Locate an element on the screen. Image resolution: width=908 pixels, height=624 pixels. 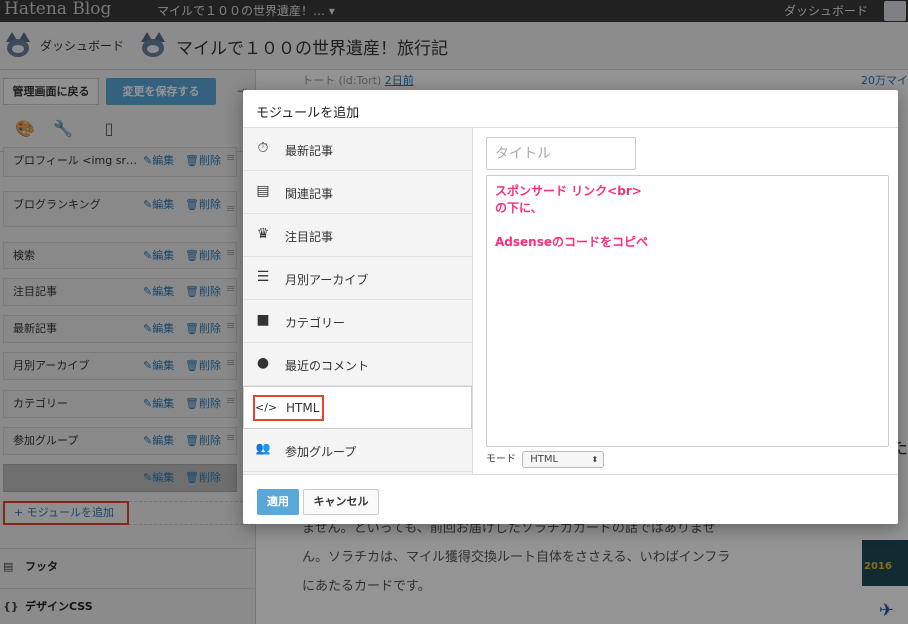
module-type-latest-entries: ⏱ 最新記事 is located at coordinates (358, 149).